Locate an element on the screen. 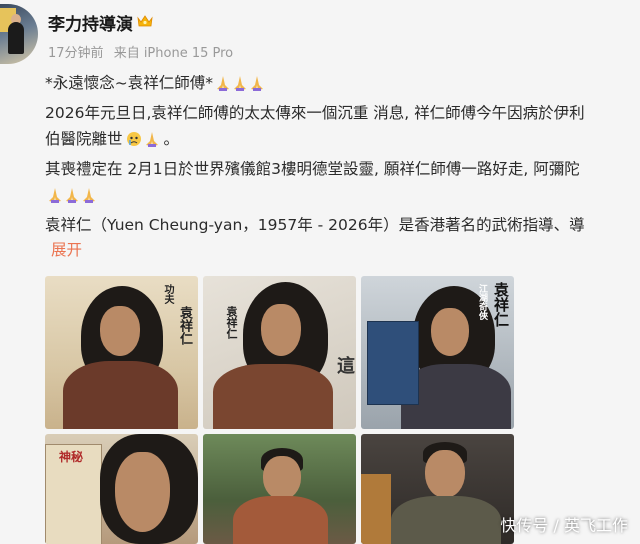  author-name: 李力持導演 is located at coordinates (90, 22).